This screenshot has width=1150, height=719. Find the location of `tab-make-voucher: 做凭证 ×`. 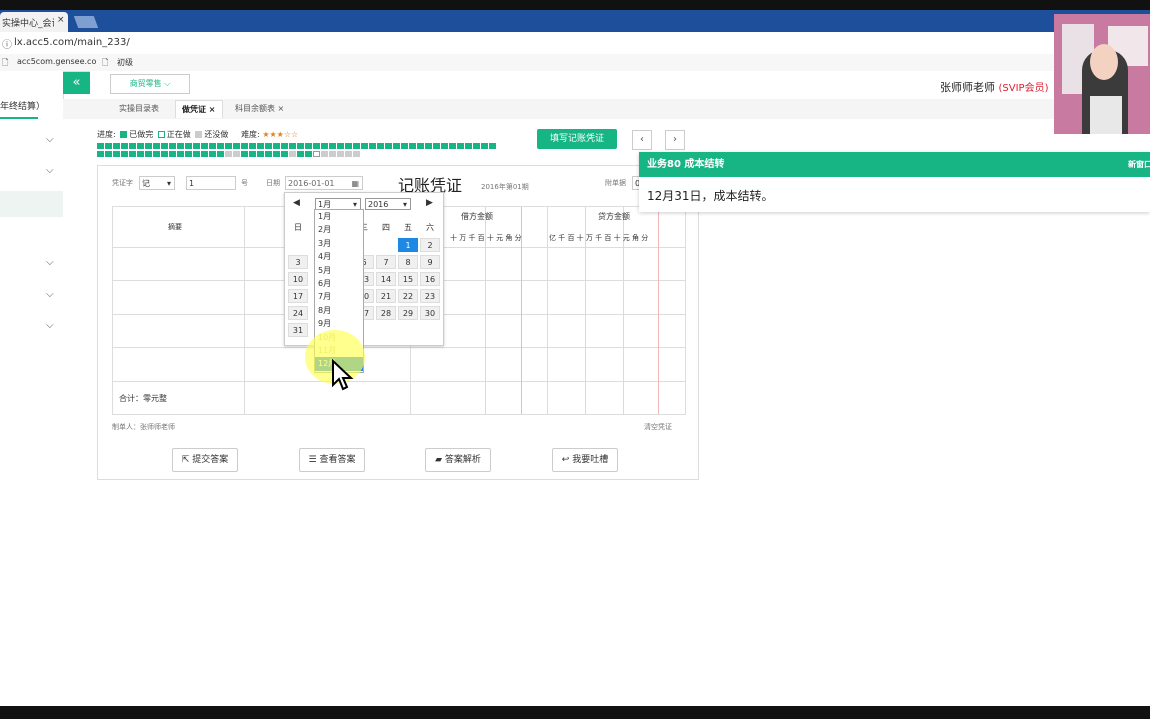

tab-make-voucher: 做凭证 × is located at coordinates (199, 109).